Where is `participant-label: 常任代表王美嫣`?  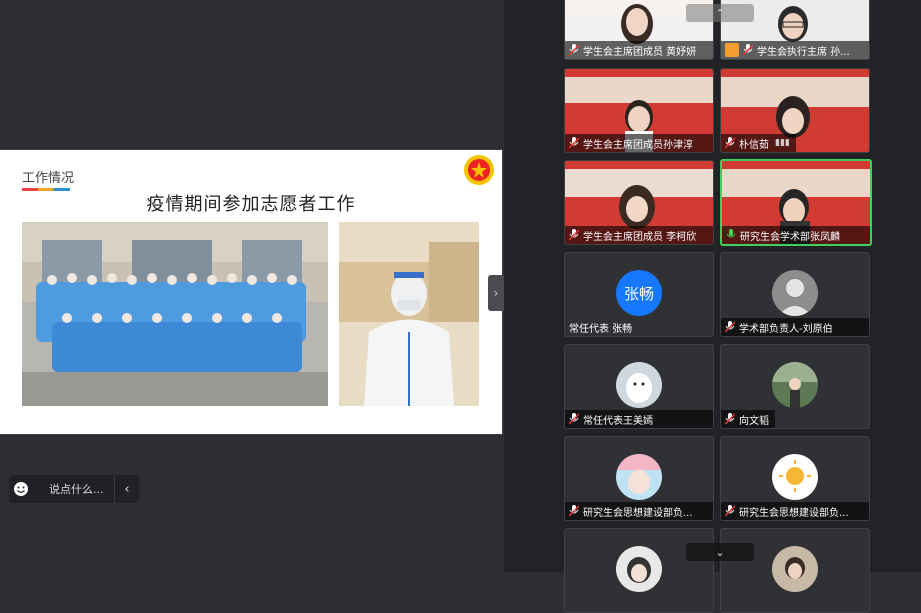
participant-label: 常任代表王美嫣 is located at coordinates (639, 419).